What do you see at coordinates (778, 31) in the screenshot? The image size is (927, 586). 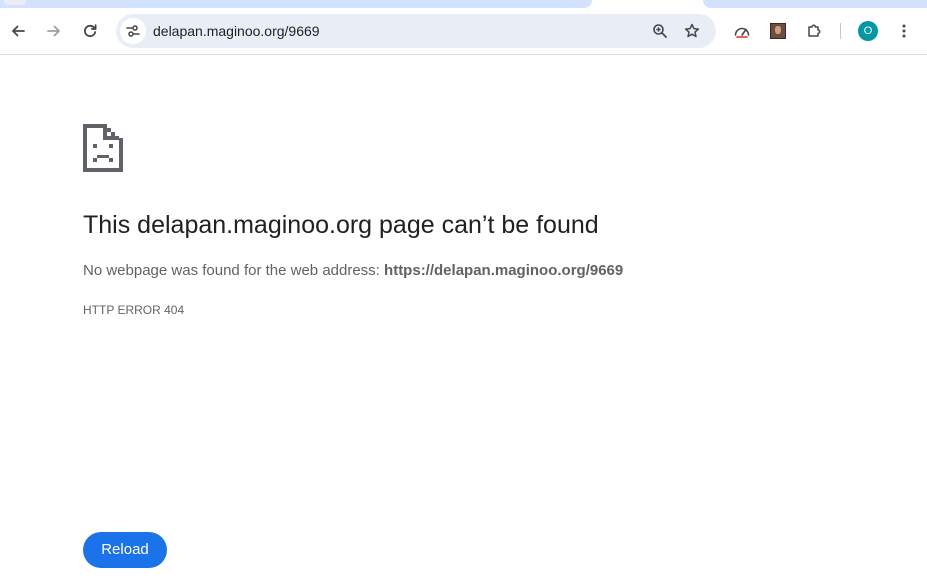 I see `extension-picture-icon` at bounding box center [778, 31].